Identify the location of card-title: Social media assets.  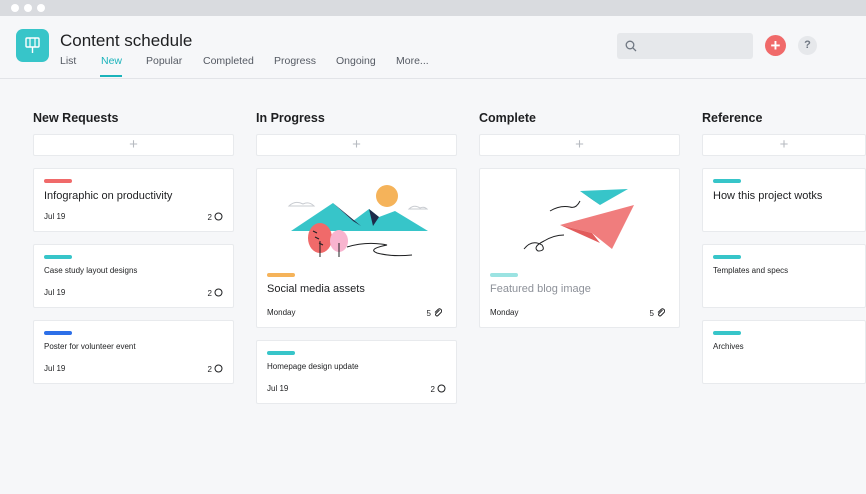
(316, 289).